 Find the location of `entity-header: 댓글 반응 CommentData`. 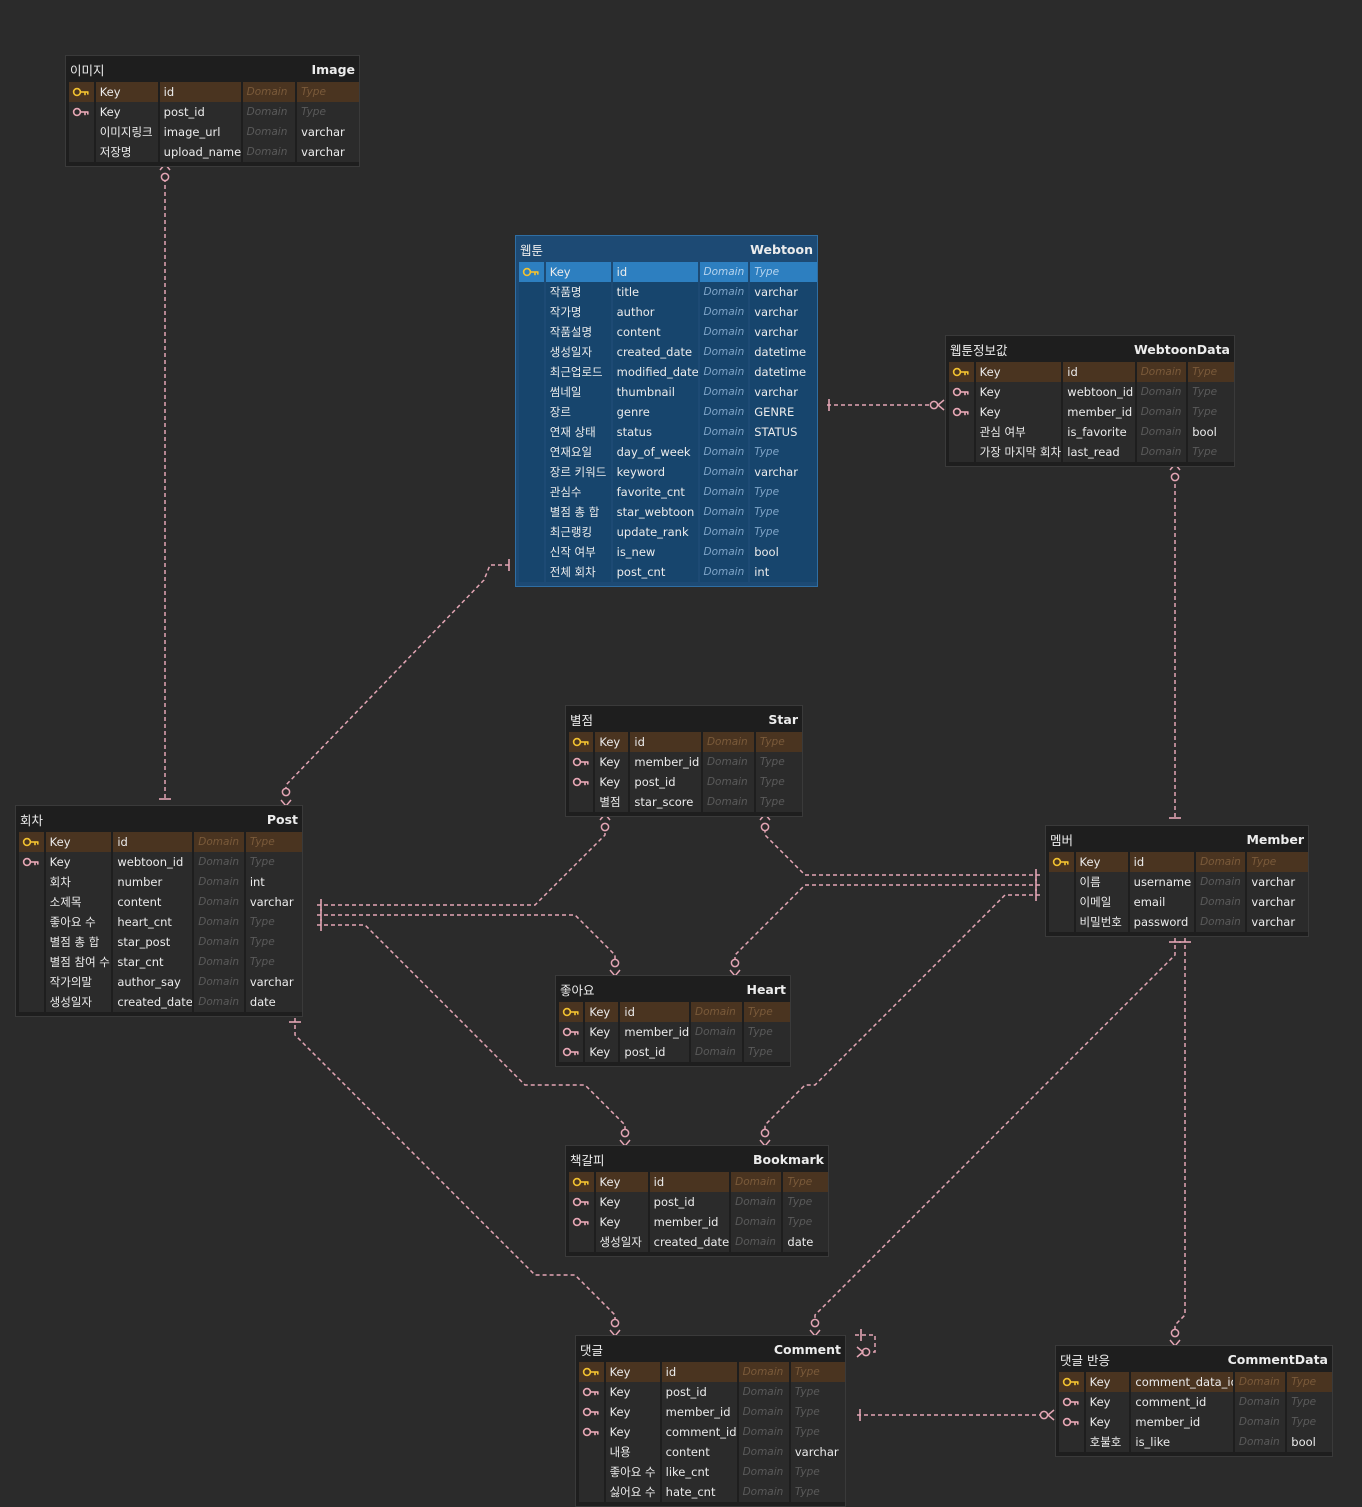

entity-header: 댓글 반응 CommentData is located at coordinates (1194, 1359).